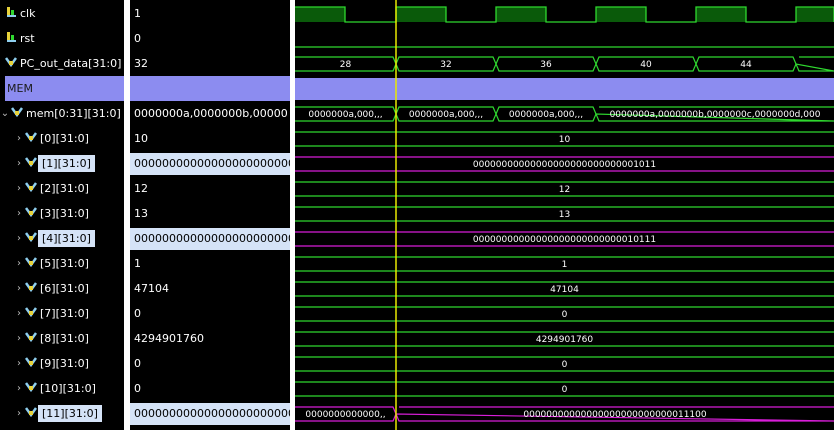 This screenshot has height=430, width=834. Describe the element at coordinates (546, 65) in the screenshot. I see `pc-bus-label: 36` at that location.